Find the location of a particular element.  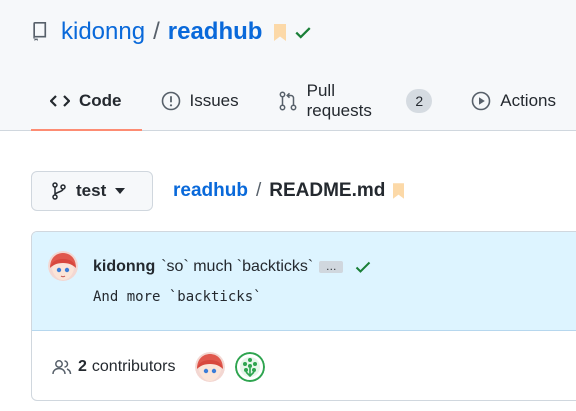

repo-tabs: Code Issues Pull requests 2 Actions is located at coordinates (303, 106).